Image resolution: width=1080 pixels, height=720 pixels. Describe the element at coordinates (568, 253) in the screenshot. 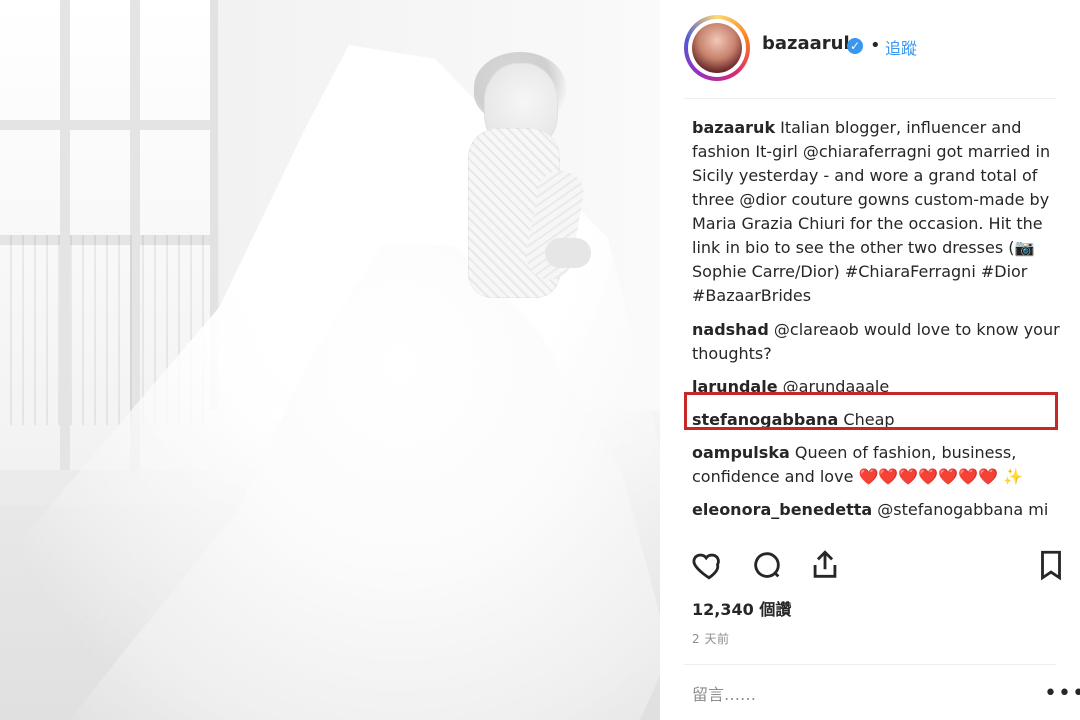

I see `bride-hands` at that location.